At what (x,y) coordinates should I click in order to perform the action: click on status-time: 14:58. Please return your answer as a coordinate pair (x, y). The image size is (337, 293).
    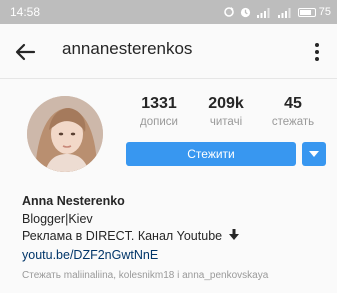
    Looking at the image, I should click on (25, 12).